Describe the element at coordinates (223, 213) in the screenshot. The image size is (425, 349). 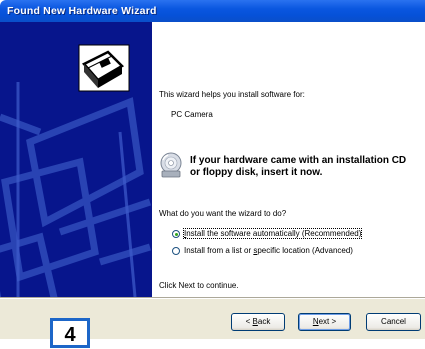
I see `wizard-question: What do you want the wizard to do?` at that location.